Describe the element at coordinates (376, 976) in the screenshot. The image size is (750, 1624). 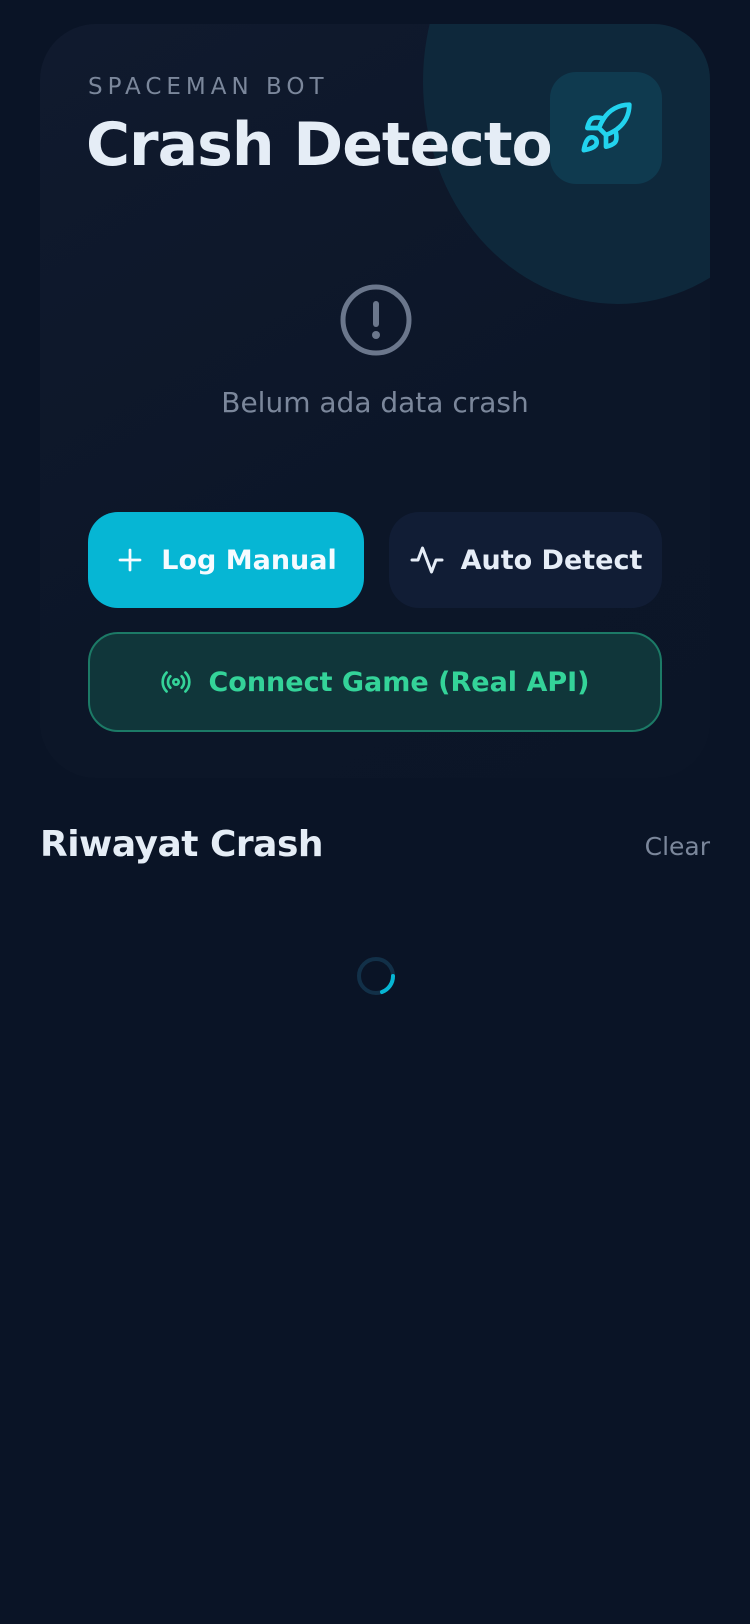
I see `loading-spinner` at that location.